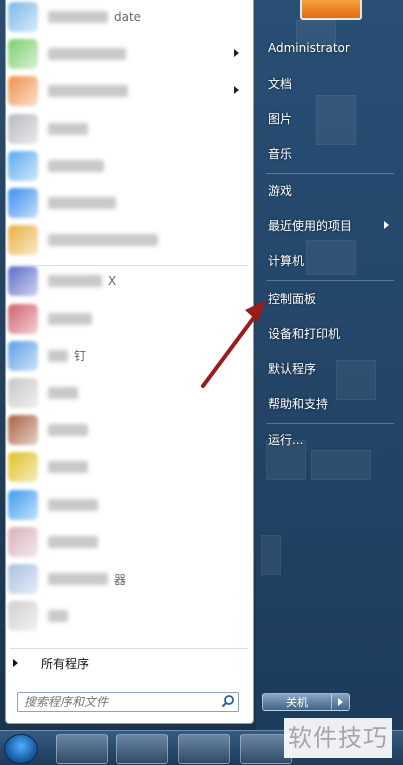 The image size is (403, 765). I want to click on program-list-item: 器, so click(127, 579).